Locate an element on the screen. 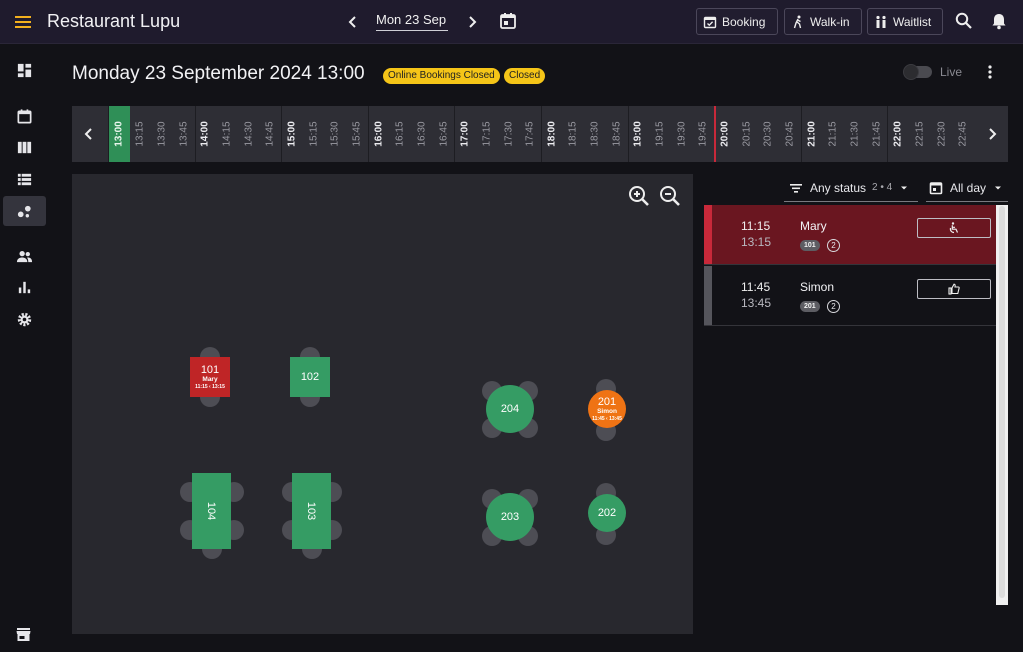  guests-icon is located at coordinates (24, 256).